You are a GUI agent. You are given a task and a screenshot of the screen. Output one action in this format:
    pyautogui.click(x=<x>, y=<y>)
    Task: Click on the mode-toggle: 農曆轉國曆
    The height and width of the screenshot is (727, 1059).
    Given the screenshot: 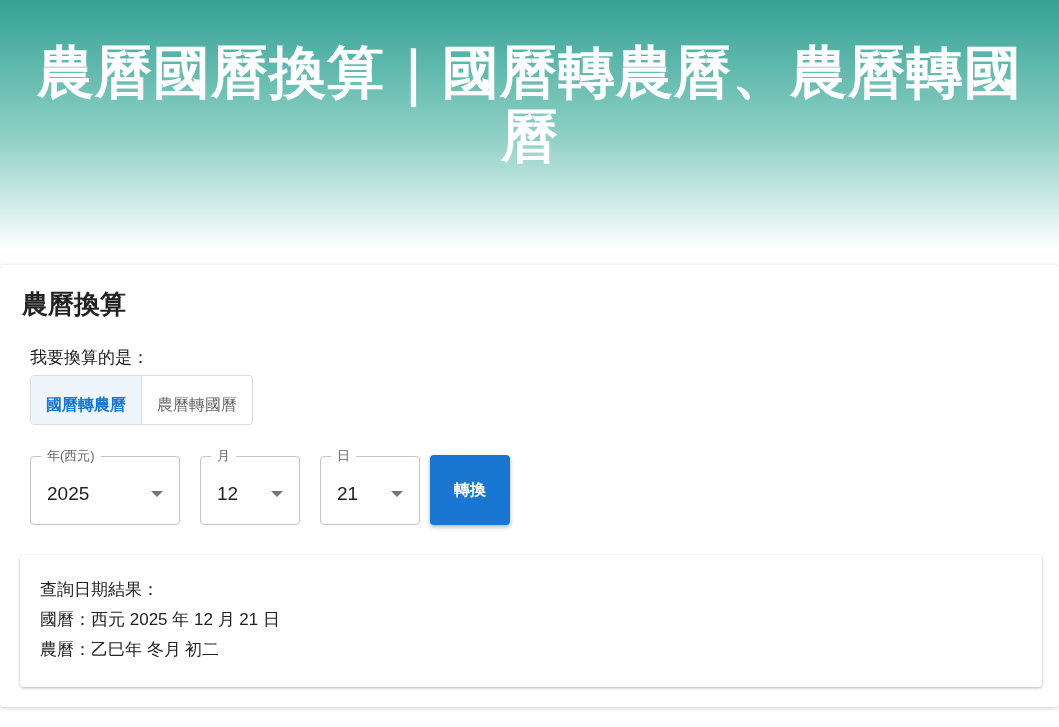 What is the action you would take?
    pyautogui.click(x=196, y=400)
    